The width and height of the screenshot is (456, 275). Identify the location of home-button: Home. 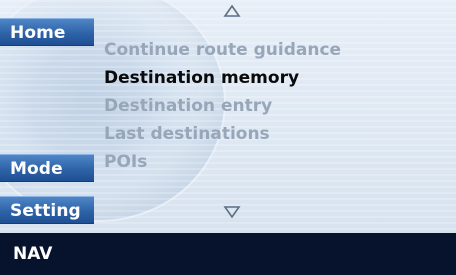
(47, 32).